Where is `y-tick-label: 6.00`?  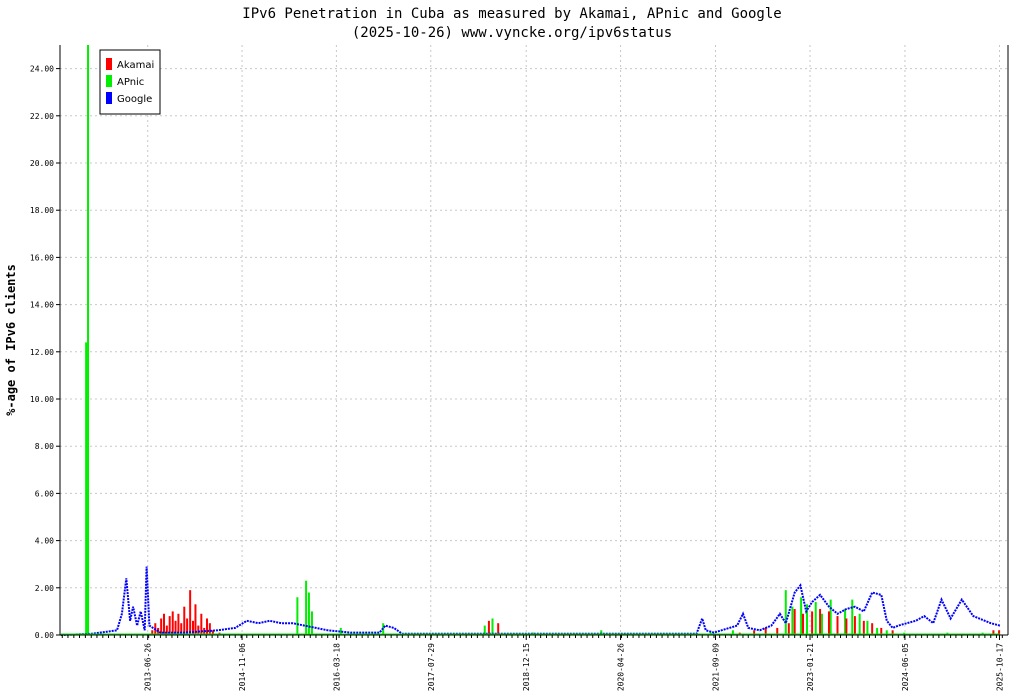 y-tick-label: 6.00 is located at coordinates (44, 493).